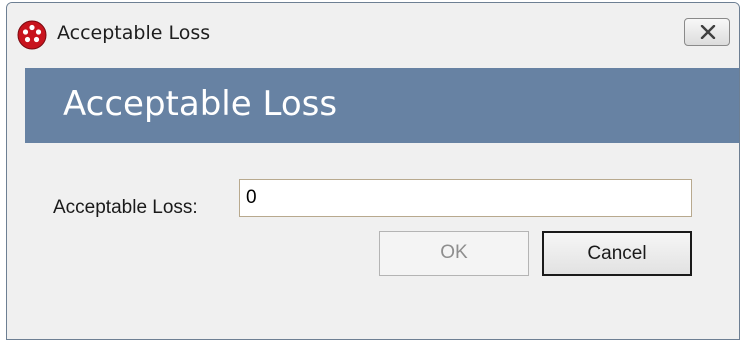  I want to click on window-title: Acceptable Loss, so click(134, 33).